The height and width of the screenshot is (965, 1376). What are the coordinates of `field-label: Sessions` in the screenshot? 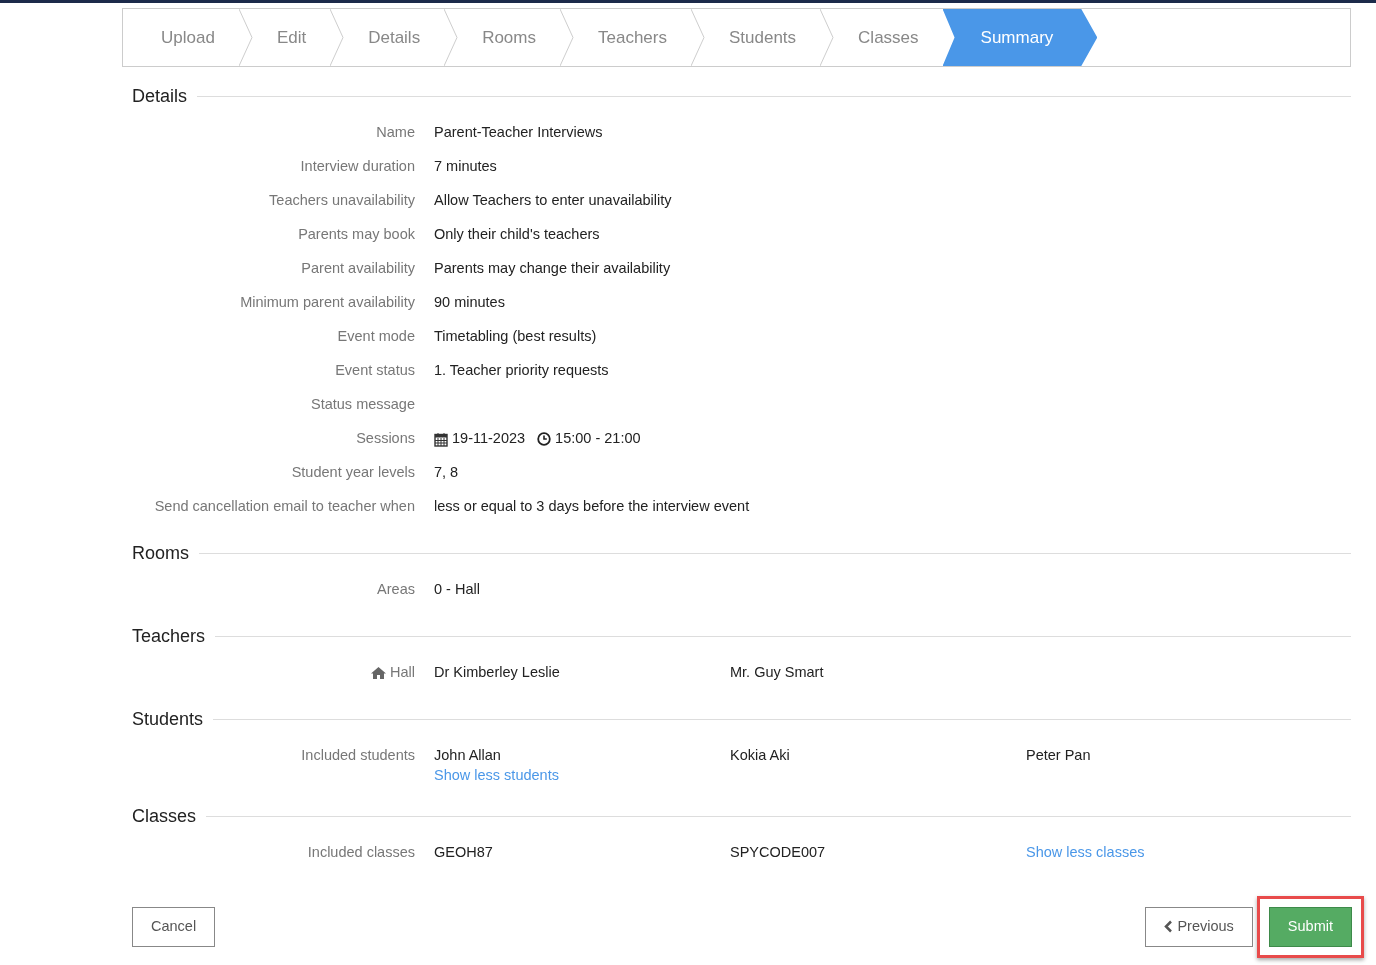 It's located at (385, 438).